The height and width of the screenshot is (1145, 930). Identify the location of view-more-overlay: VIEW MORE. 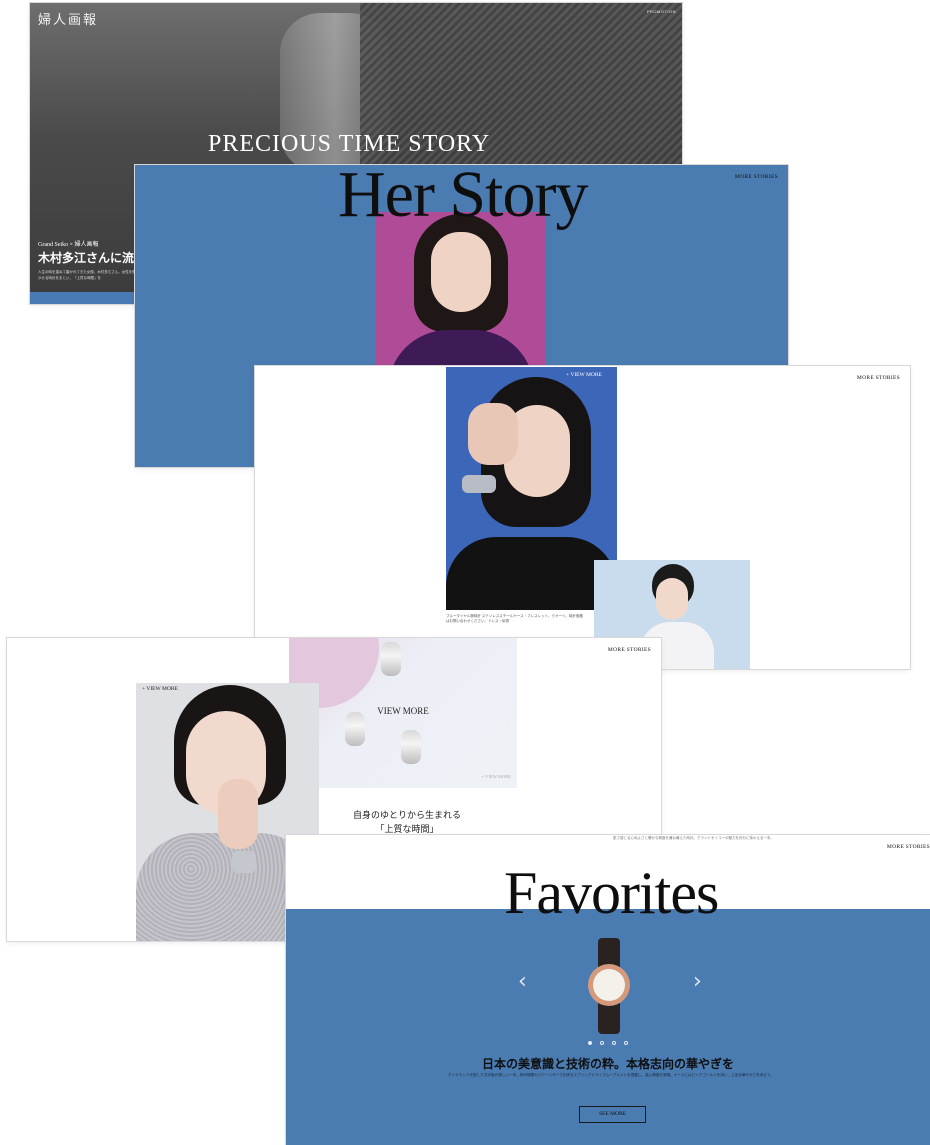
(403, 711).